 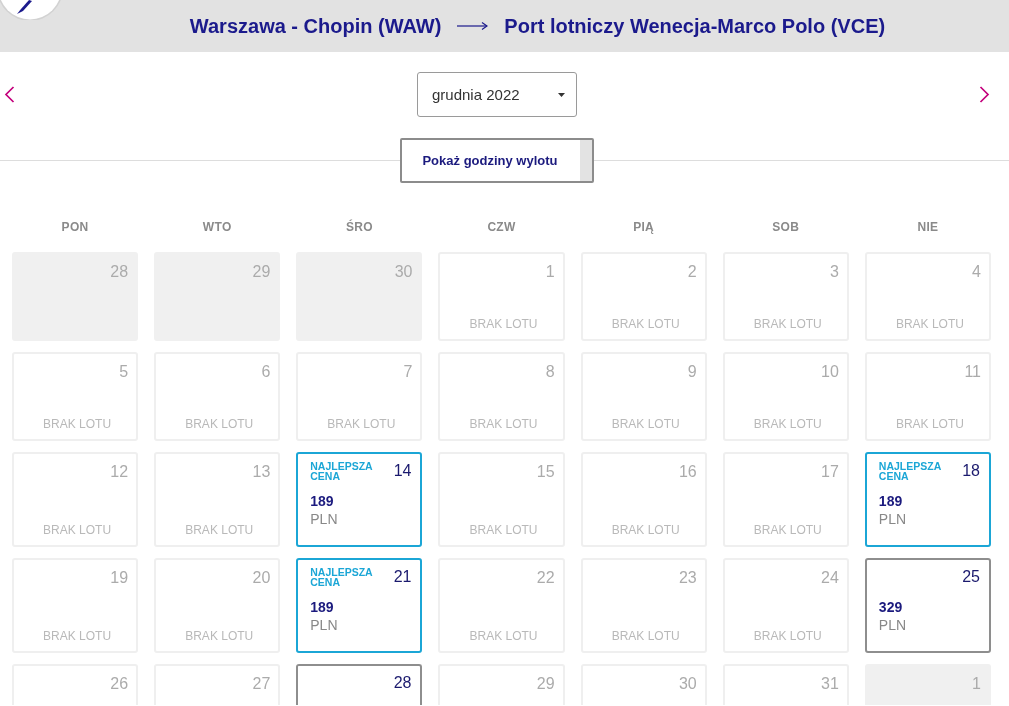 What do you see at coordinates (927, 605) in the screenshot?
I see `day-cell: 25 329 PLN` at bounding box center [927, 605].